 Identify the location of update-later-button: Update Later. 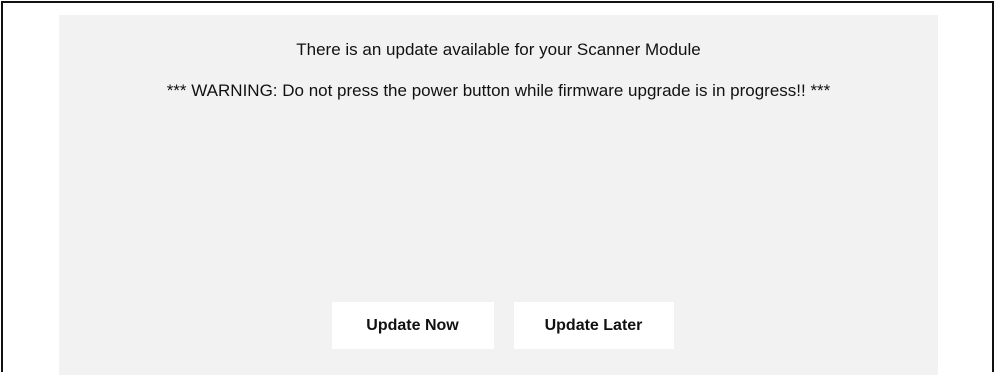
(593, 325).